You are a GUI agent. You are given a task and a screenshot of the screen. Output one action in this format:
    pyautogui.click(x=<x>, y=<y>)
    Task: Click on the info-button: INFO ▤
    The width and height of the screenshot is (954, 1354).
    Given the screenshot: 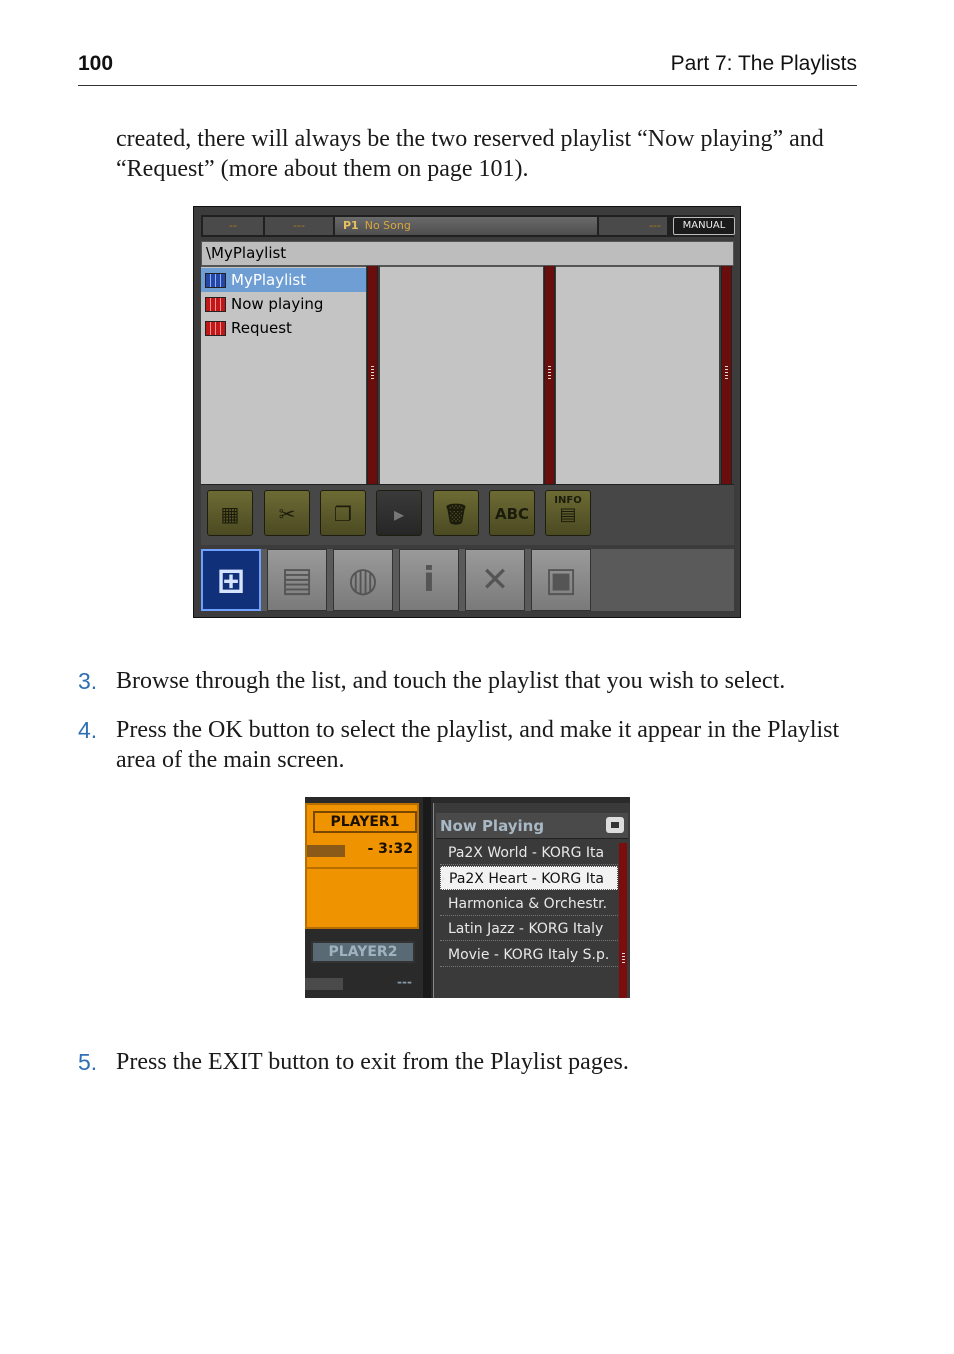 What is the action you would take?
    pyautogui.click(x=568, y=513)
    